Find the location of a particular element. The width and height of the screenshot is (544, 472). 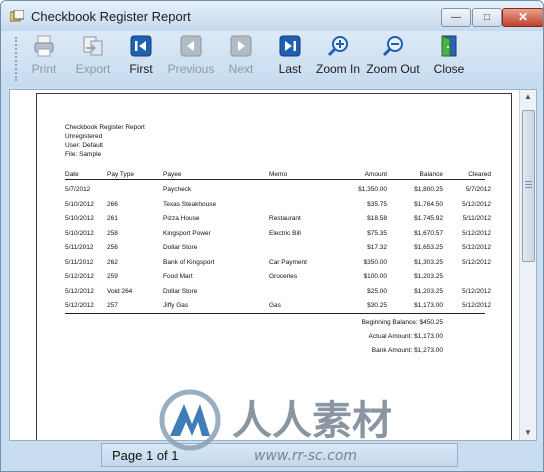

scroll-thumb is located at coordinates (528, 186).